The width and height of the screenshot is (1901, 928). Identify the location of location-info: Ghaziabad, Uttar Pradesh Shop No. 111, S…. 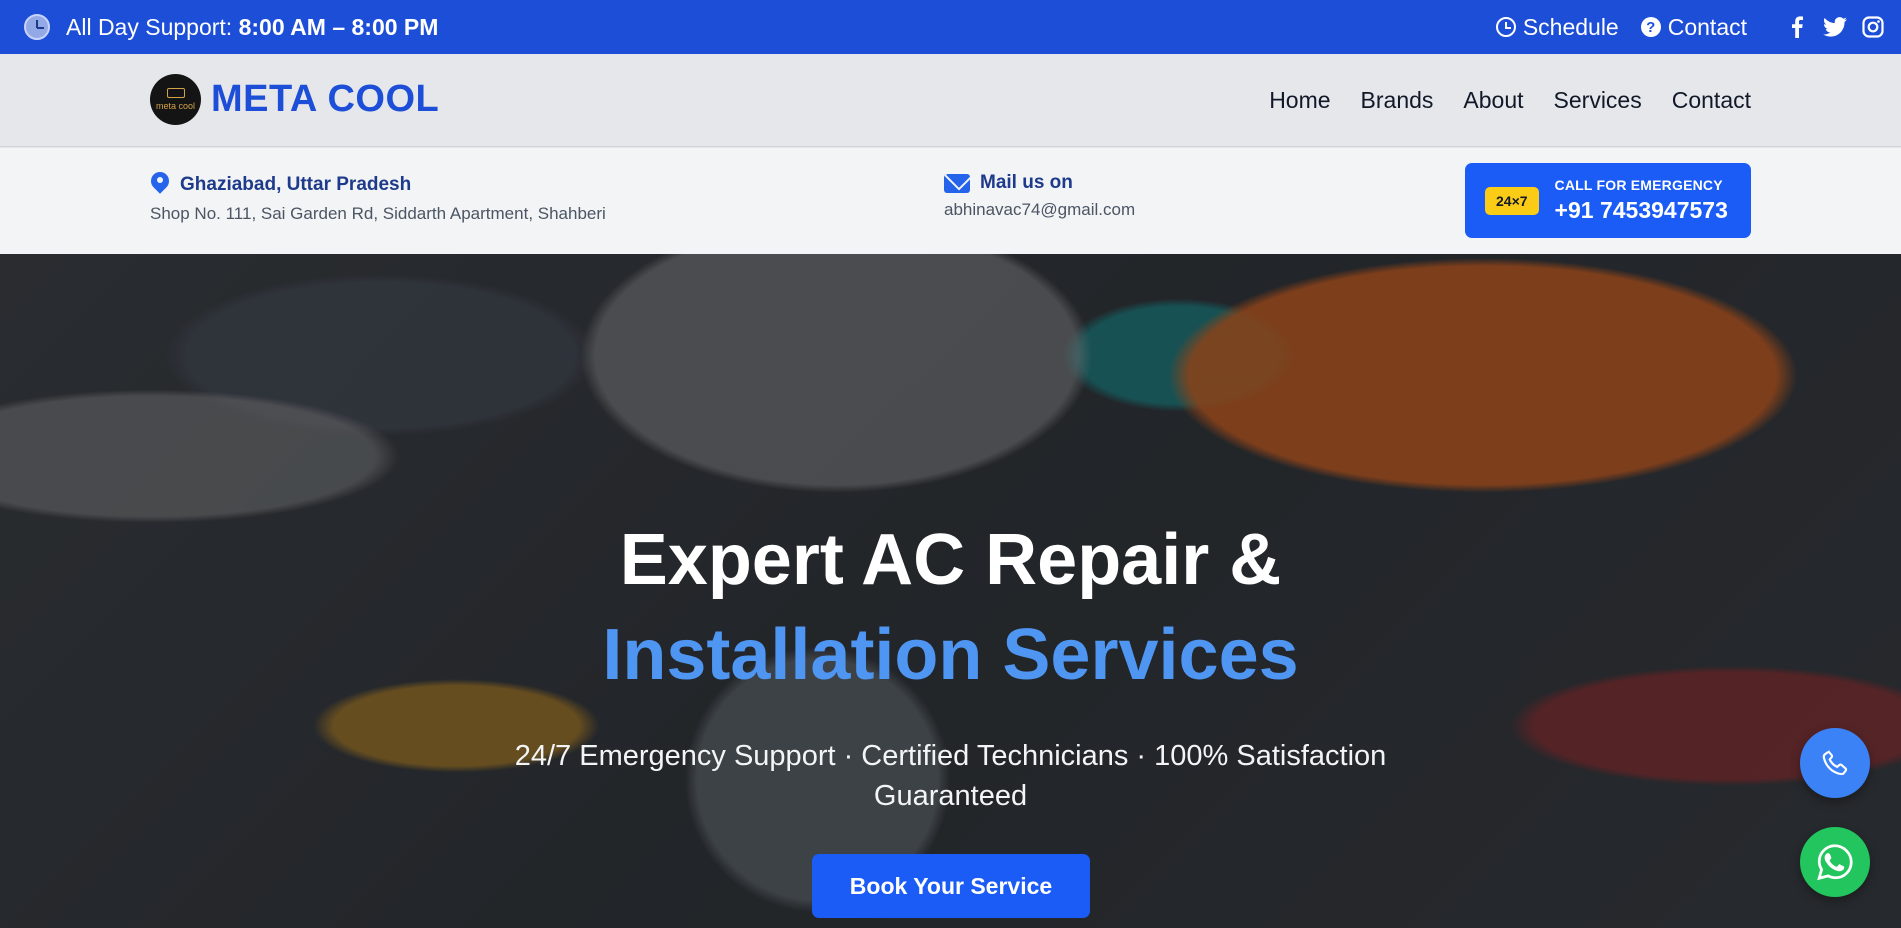
(378, 198).